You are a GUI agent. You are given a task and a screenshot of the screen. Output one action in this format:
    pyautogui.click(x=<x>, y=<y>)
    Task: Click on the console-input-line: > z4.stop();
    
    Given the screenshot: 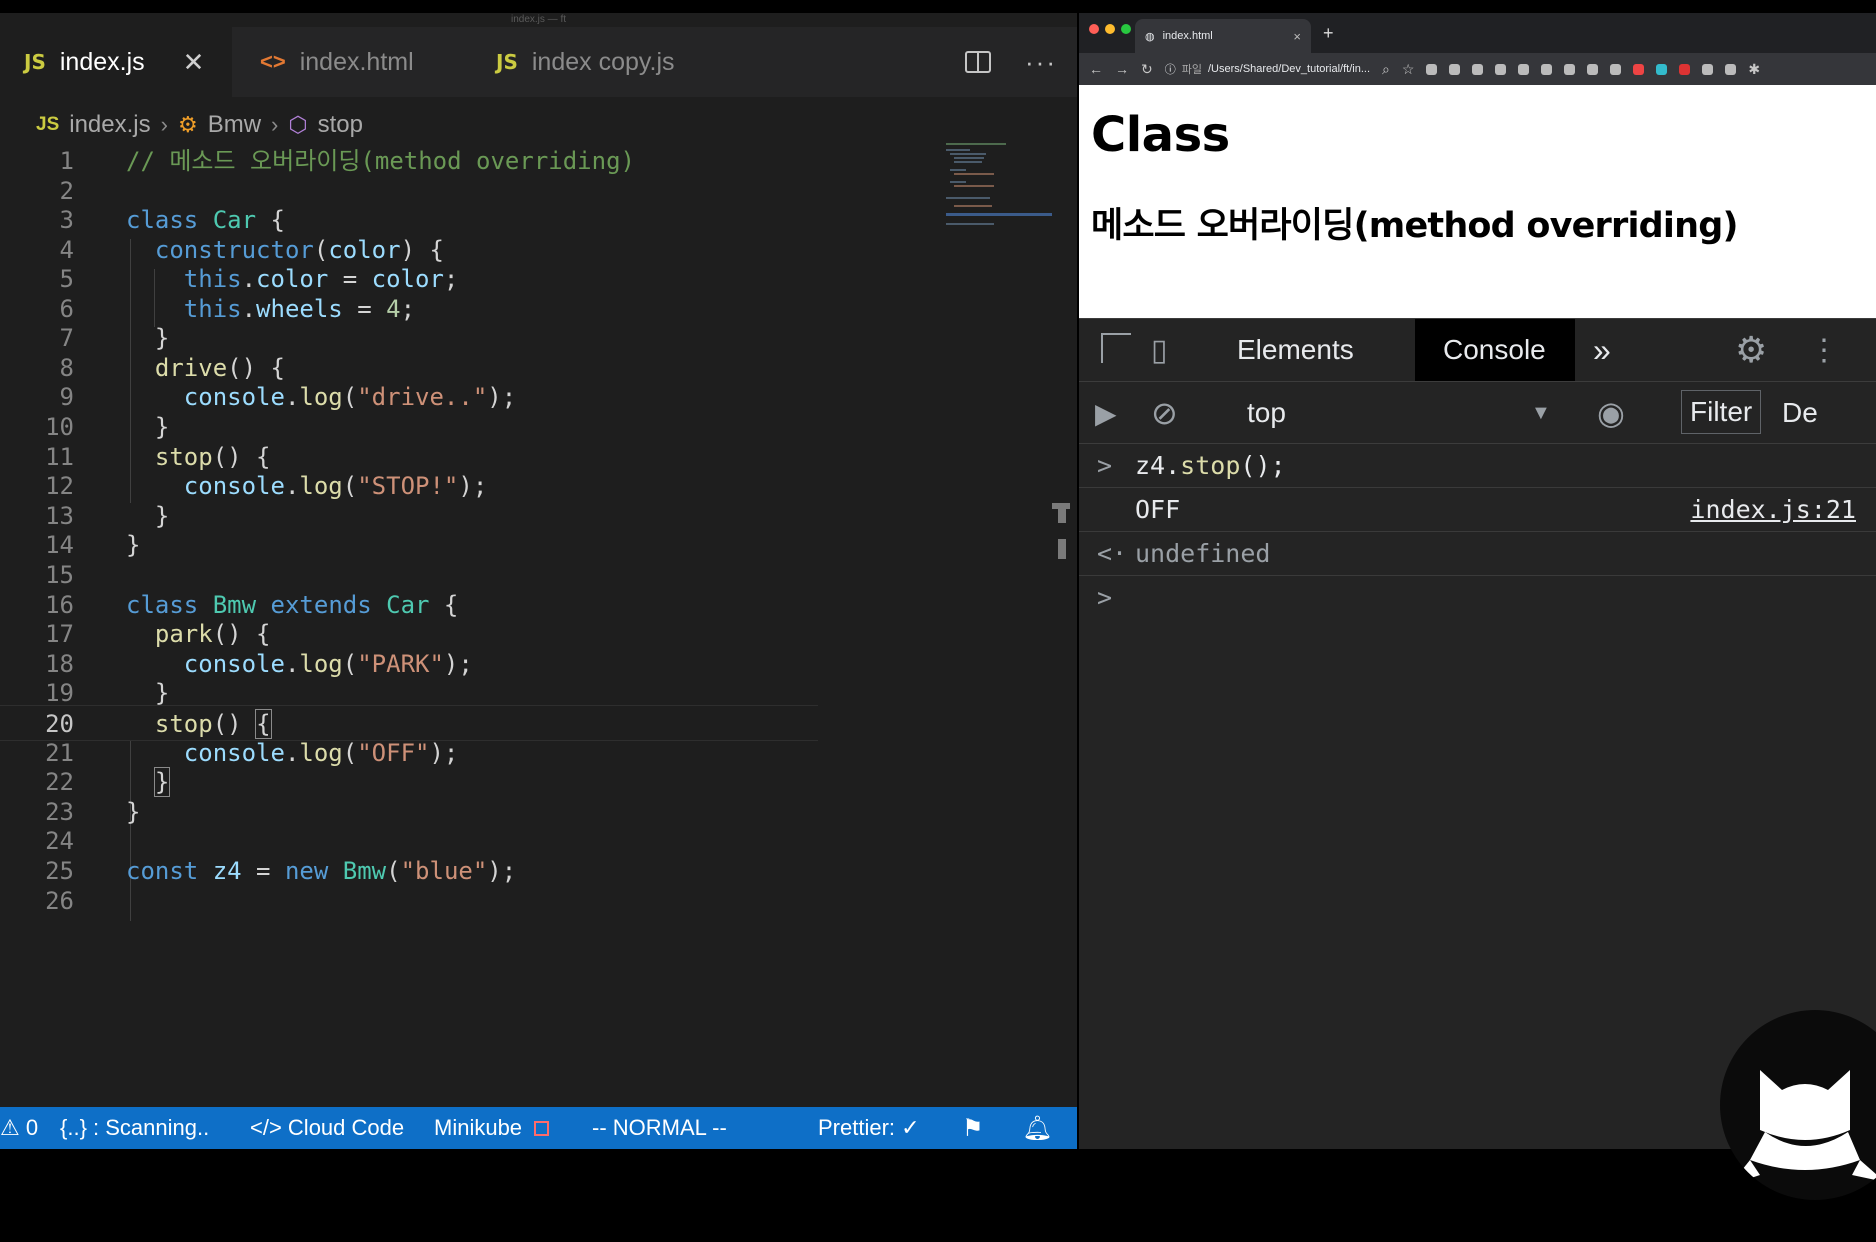 What is the action you would take?
    pyautogui.click(x=1477, y=466)
    